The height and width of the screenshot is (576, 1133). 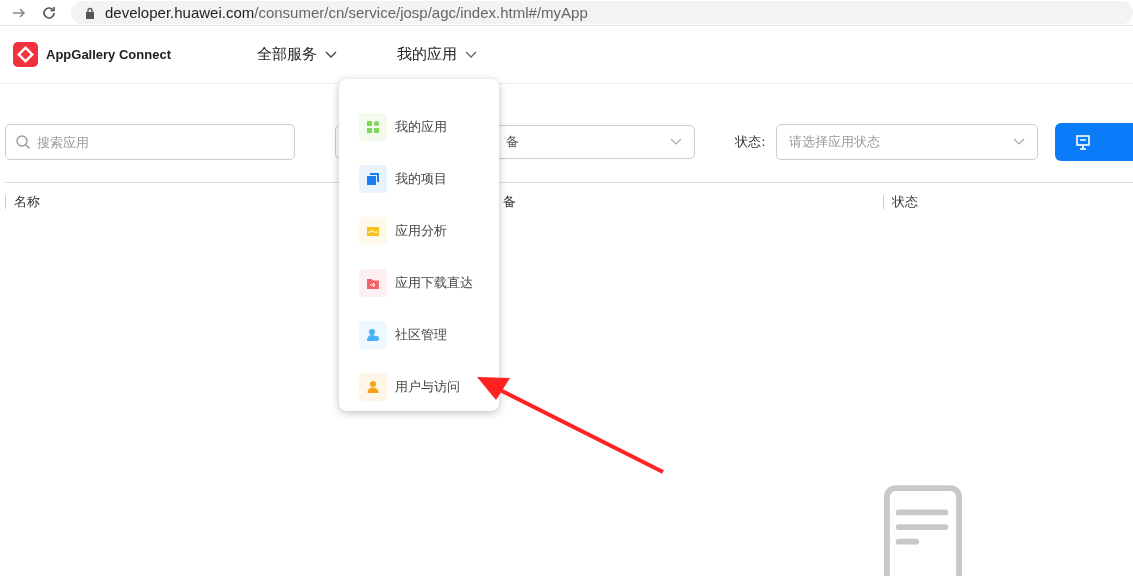 I want to click on status-label: 状态:, so click(x=750, y=142).